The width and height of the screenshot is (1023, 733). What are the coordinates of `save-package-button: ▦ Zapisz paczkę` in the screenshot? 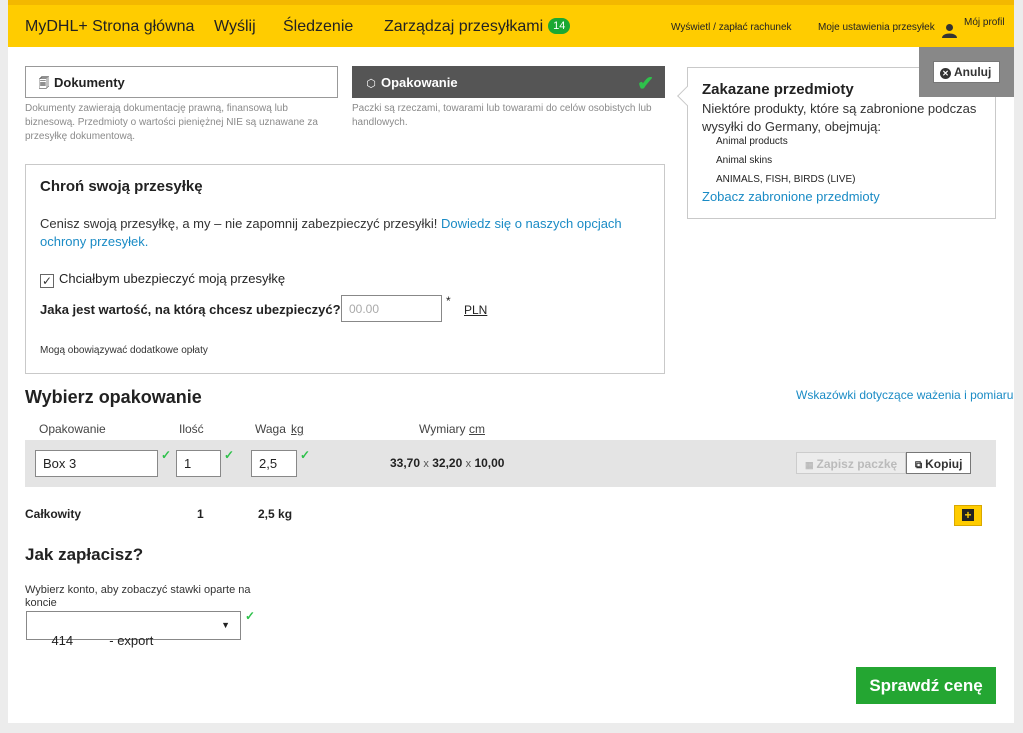 It's located at (851, 463).